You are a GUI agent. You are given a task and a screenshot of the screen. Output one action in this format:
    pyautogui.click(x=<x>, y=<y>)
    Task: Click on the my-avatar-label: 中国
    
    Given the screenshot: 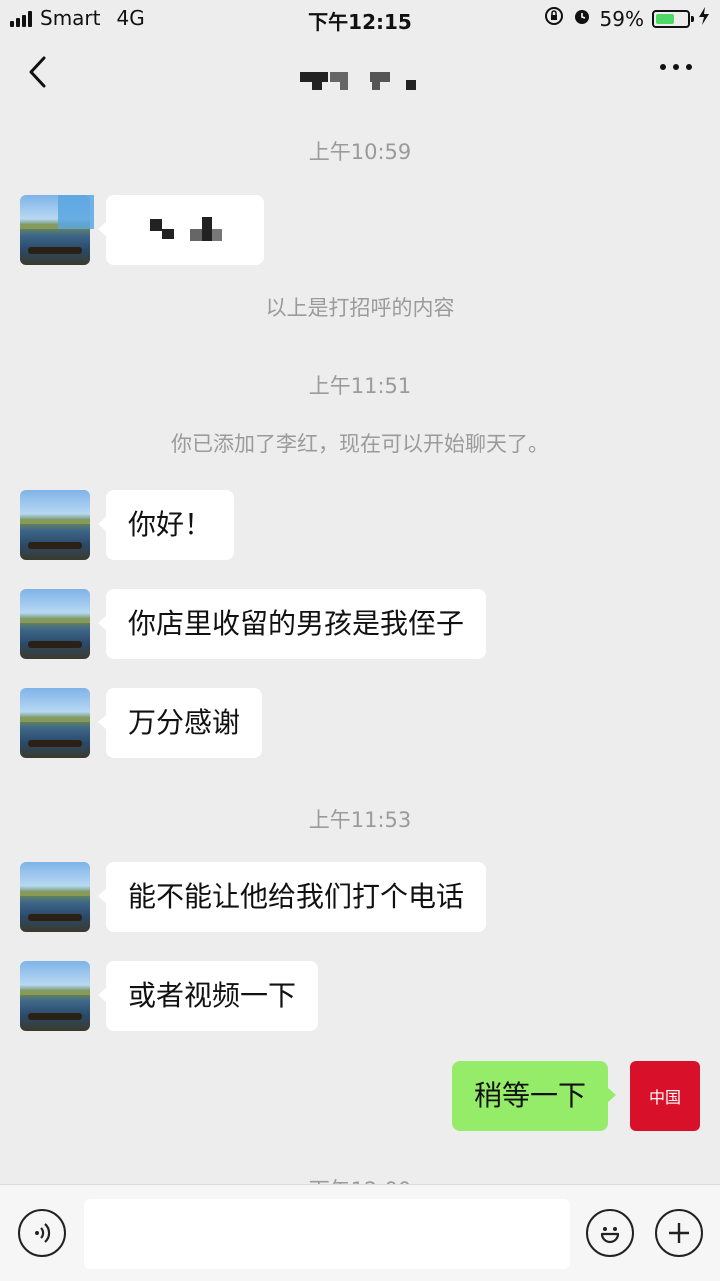 What is the action you would take?
    pyautogui.click(x=664, y=1097)
    